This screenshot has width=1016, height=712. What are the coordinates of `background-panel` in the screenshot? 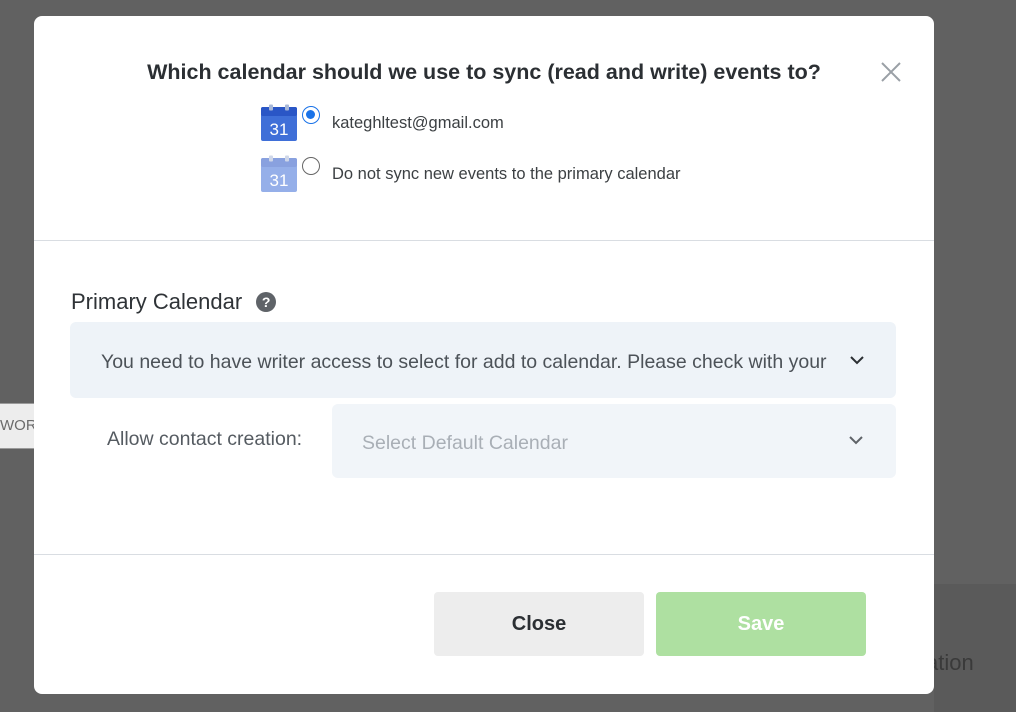 It's located at (975, 648).